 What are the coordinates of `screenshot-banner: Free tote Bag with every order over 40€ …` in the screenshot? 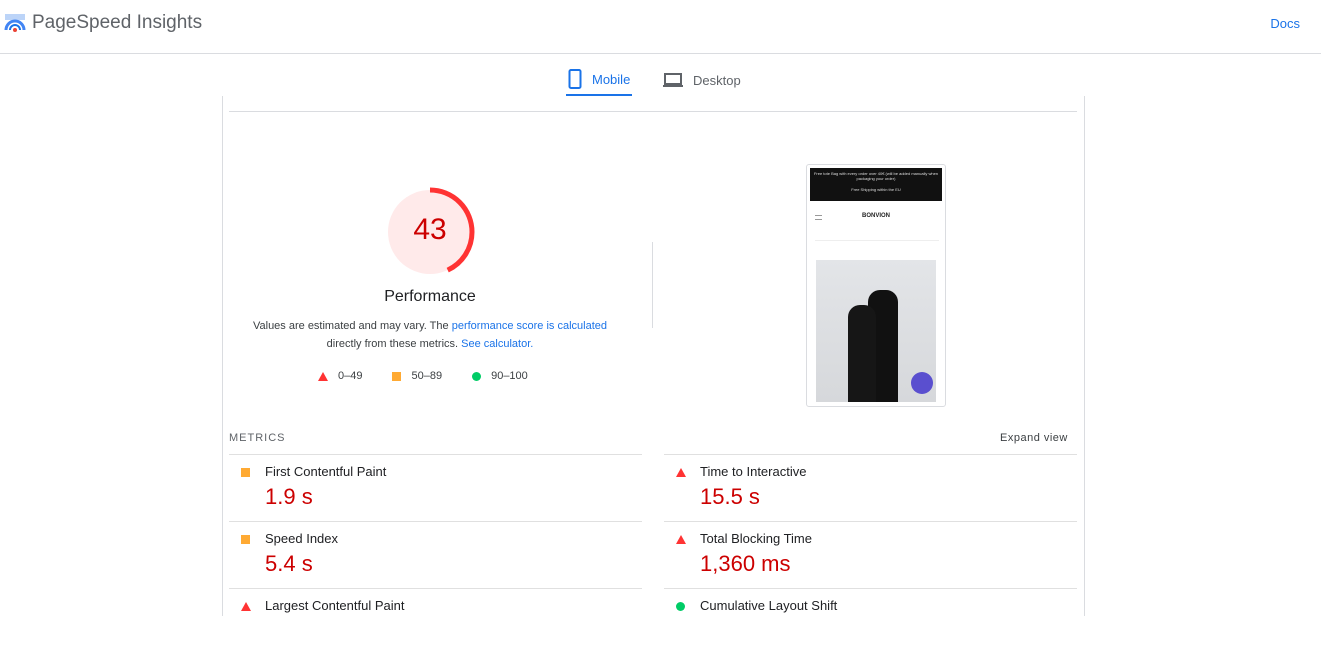 It's located at (876, 184).